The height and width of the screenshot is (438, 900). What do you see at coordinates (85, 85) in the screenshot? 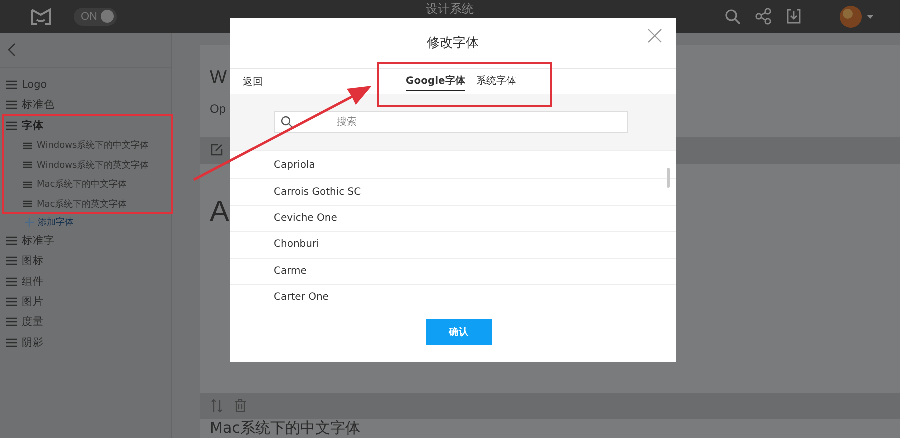
I see `sidebar-item: Logo` at bounding box center [85, 85].